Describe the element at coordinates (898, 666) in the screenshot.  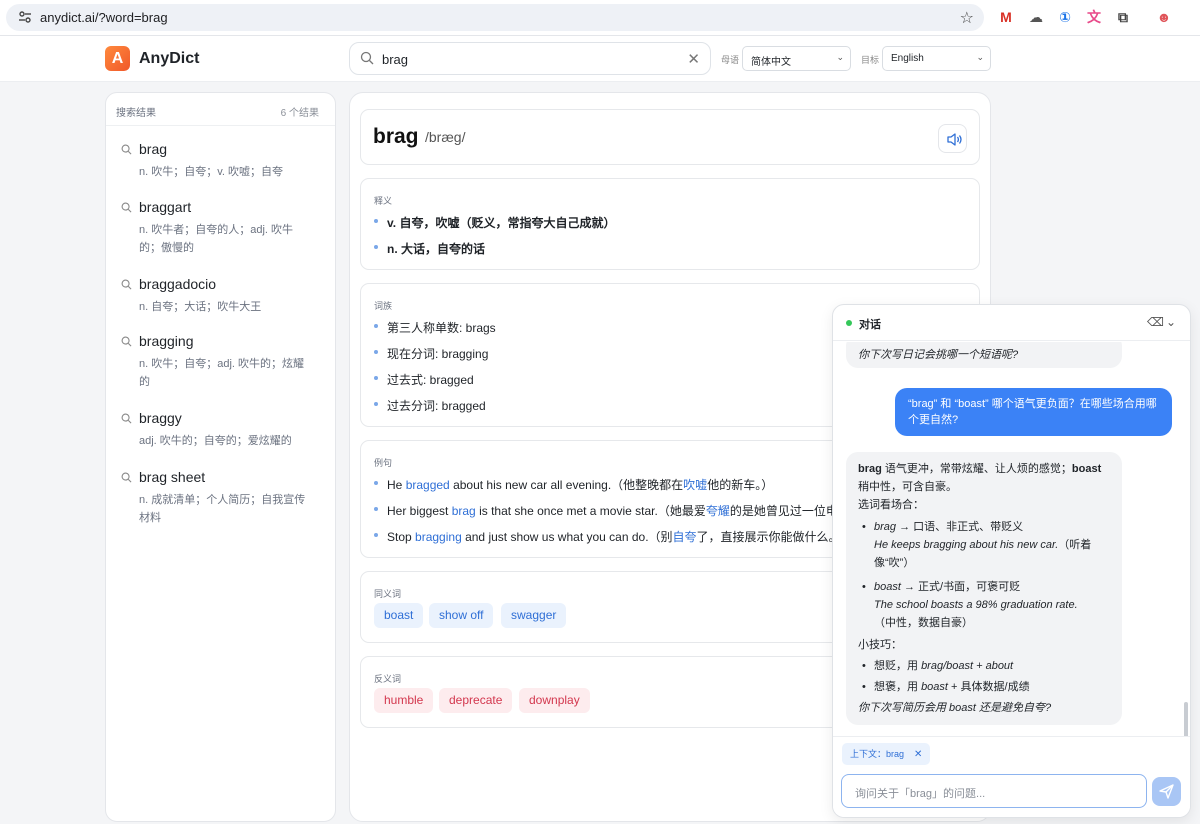
I see `message-text: 想贬，用` at that location.